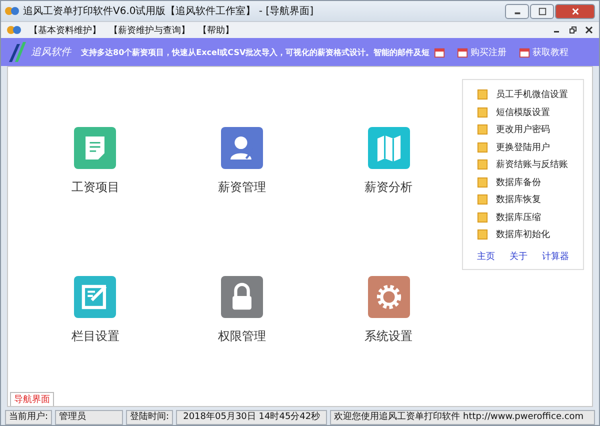  I want to click on status-message: 欢迎您使用追风工资单打印软件 http://www.pweroffice.com, so click(462, 417).